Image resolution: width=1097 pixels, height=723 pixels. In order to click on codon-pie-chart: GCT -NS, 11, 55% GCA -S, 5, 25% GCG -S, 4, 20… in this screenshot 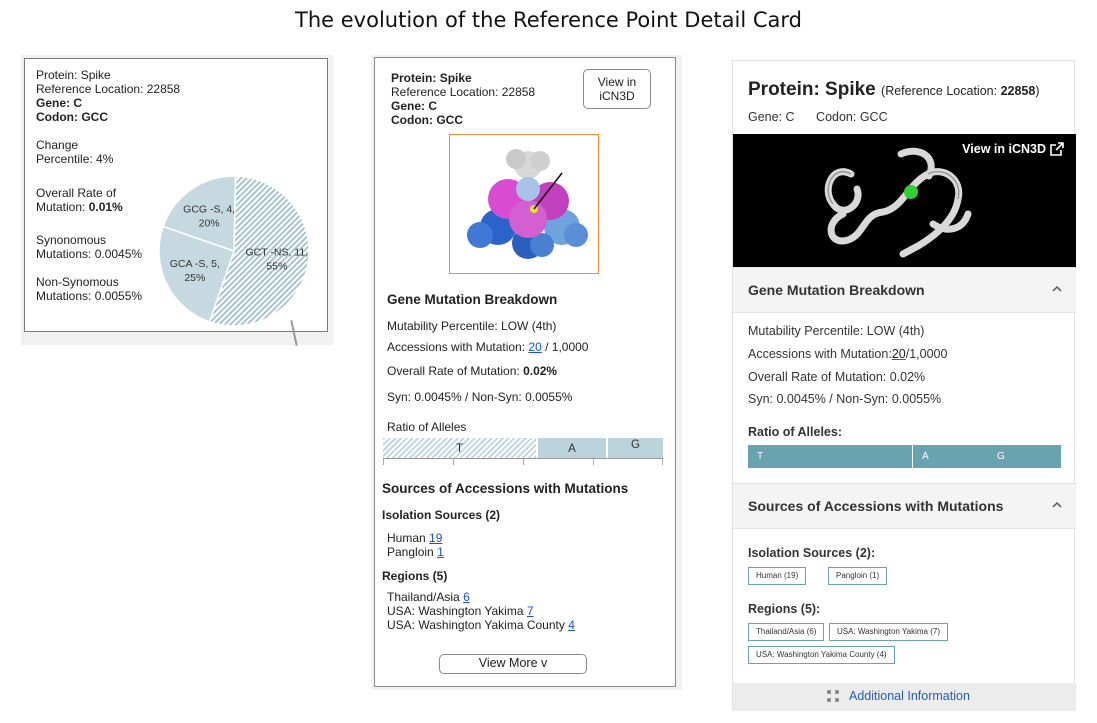, I will do `click(234, 251)`.